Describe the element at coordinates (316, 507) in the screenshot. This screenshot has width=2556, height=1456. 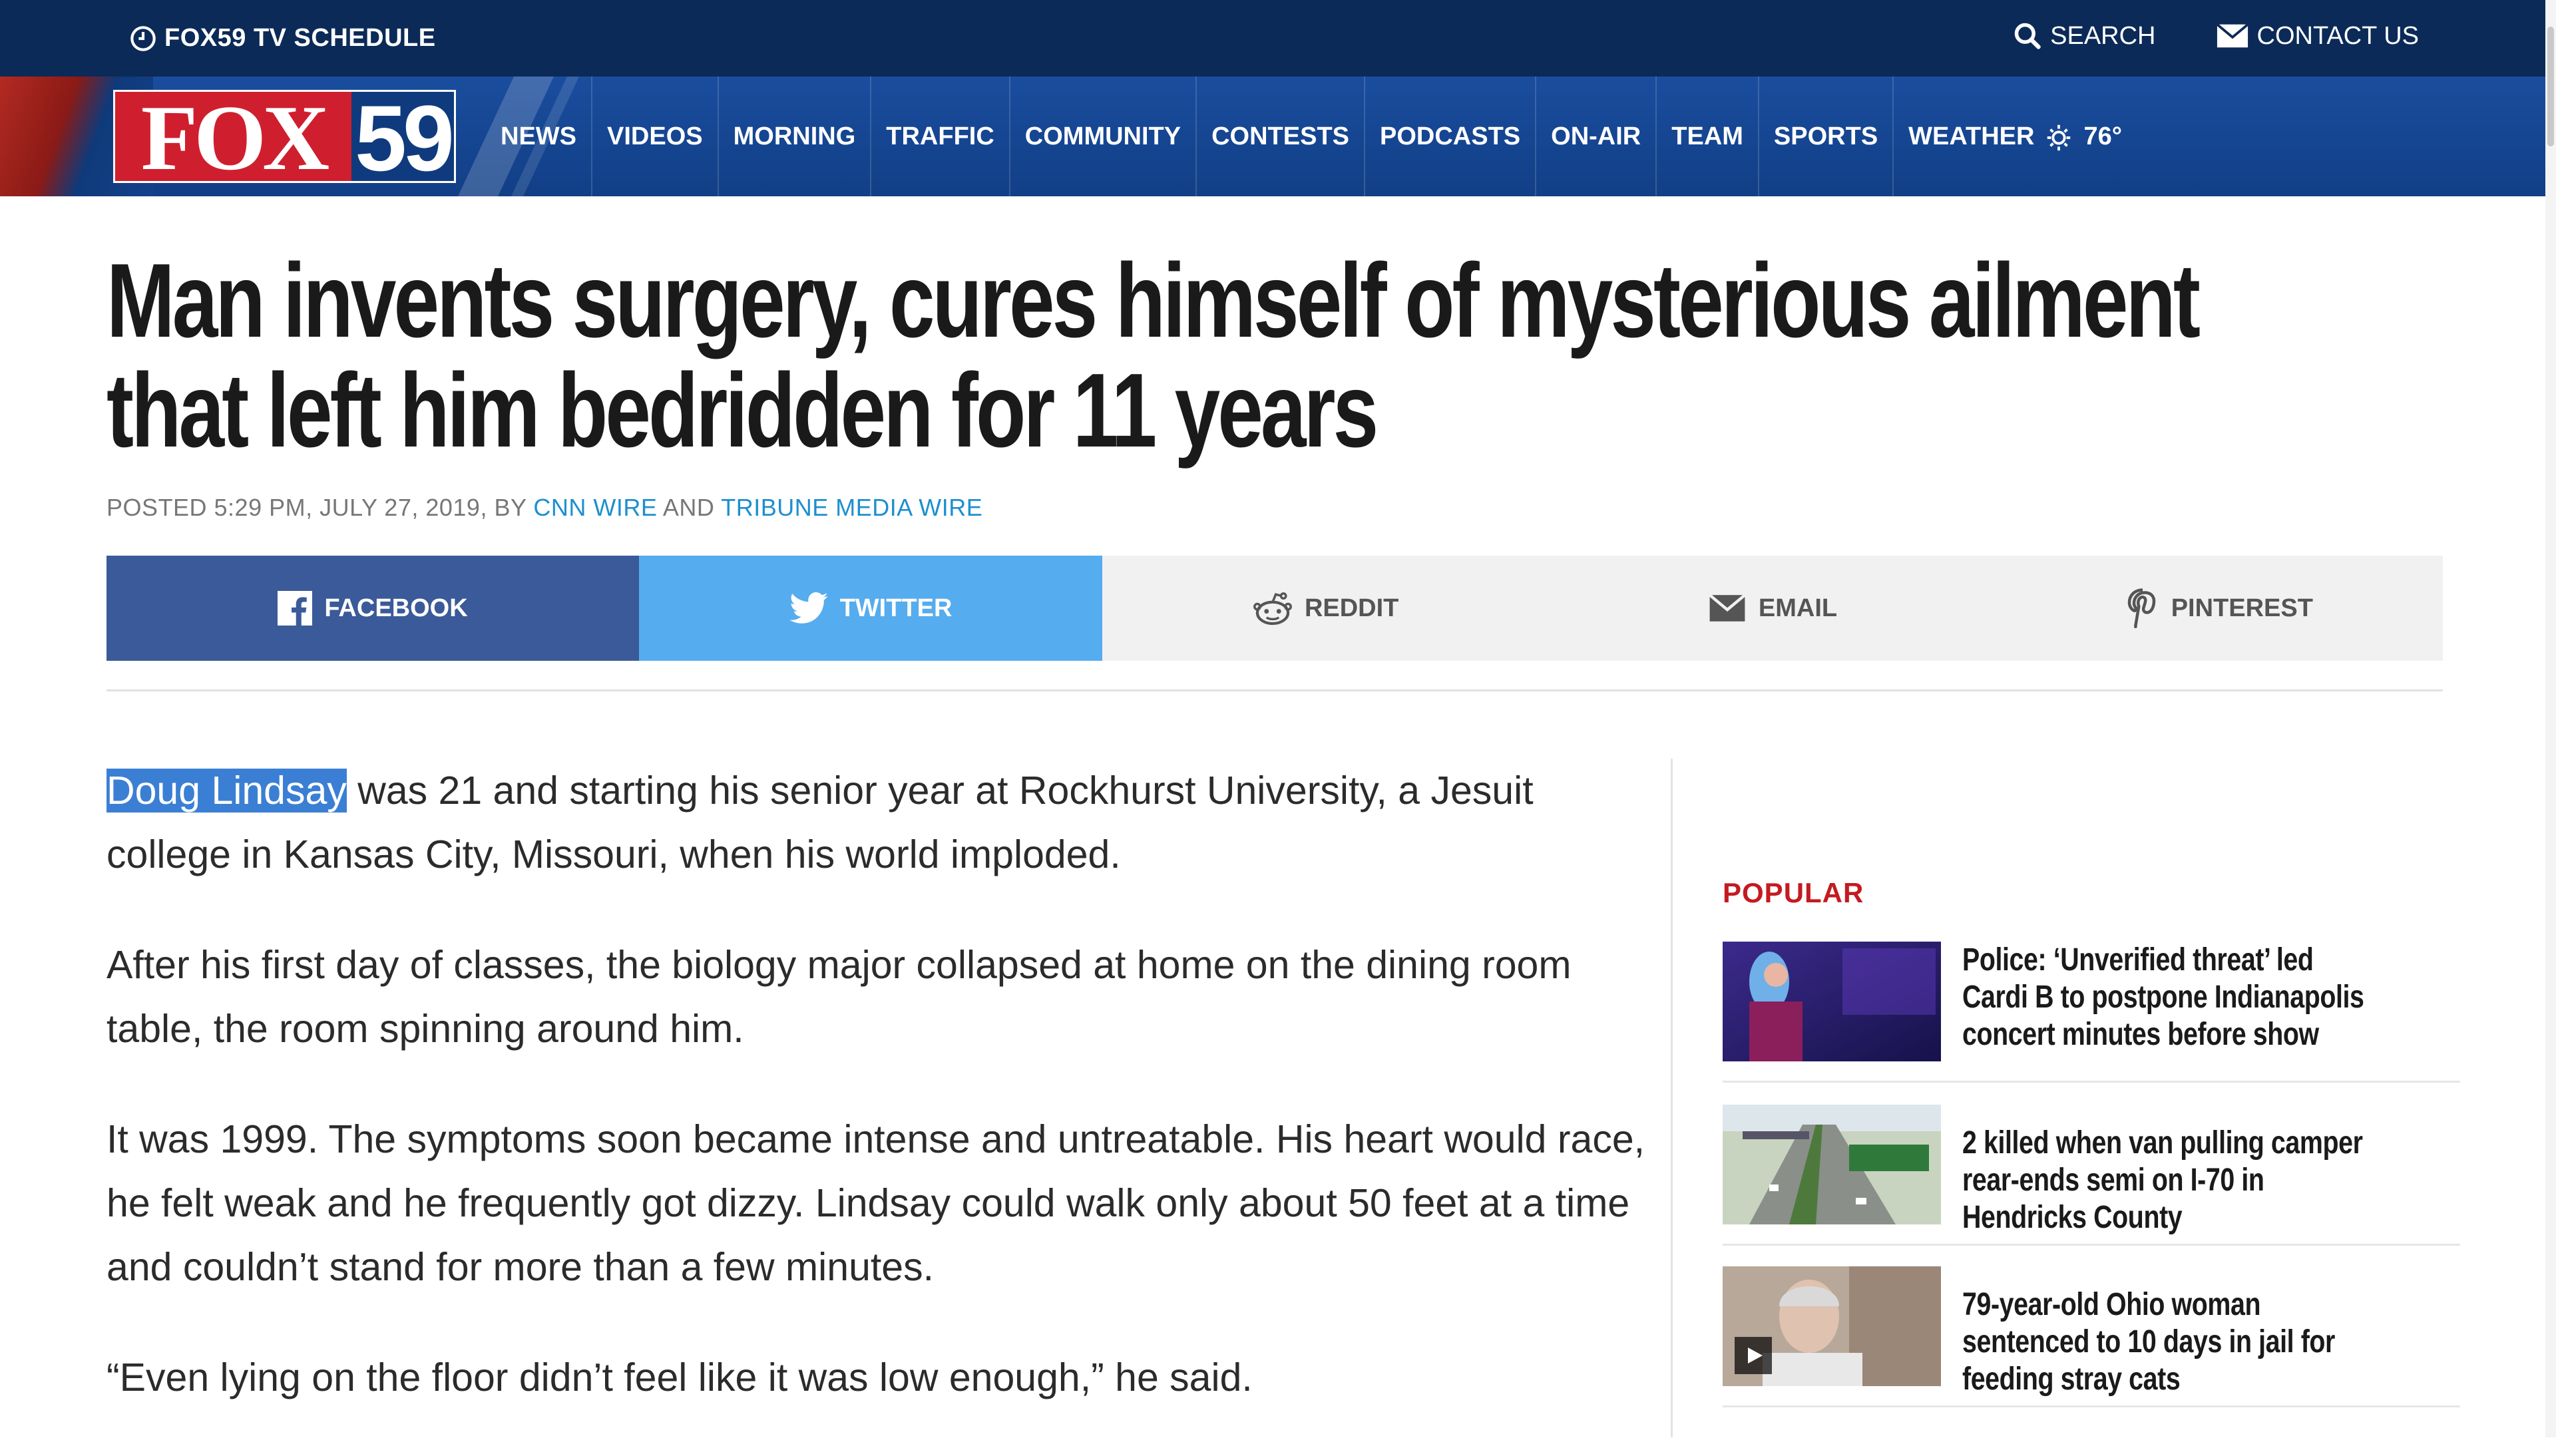
I see `byline-posted: POSTED 5:29 PM, JULY 27, 2019, BY` at that location.